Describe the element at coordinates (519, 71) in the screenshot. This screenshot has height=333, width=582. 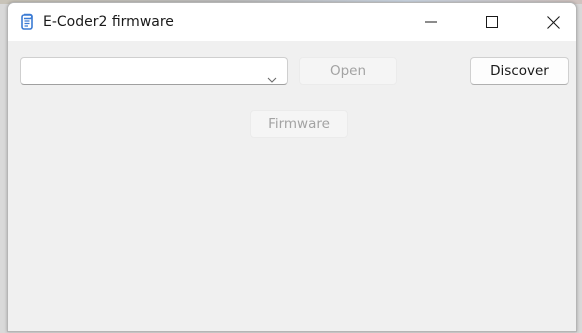
I see `discover-button: Discover` at that location.